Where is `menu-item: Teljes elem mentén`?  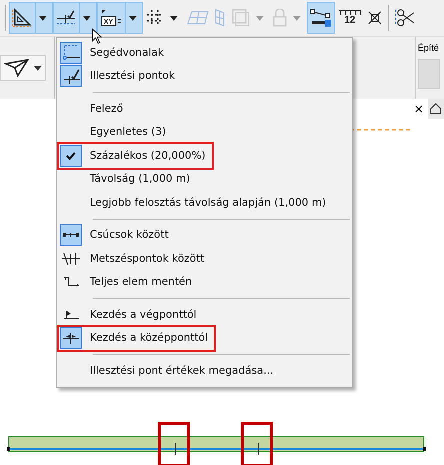 menu-item: Teljes elem mentén is located at coordinates (128, 282).